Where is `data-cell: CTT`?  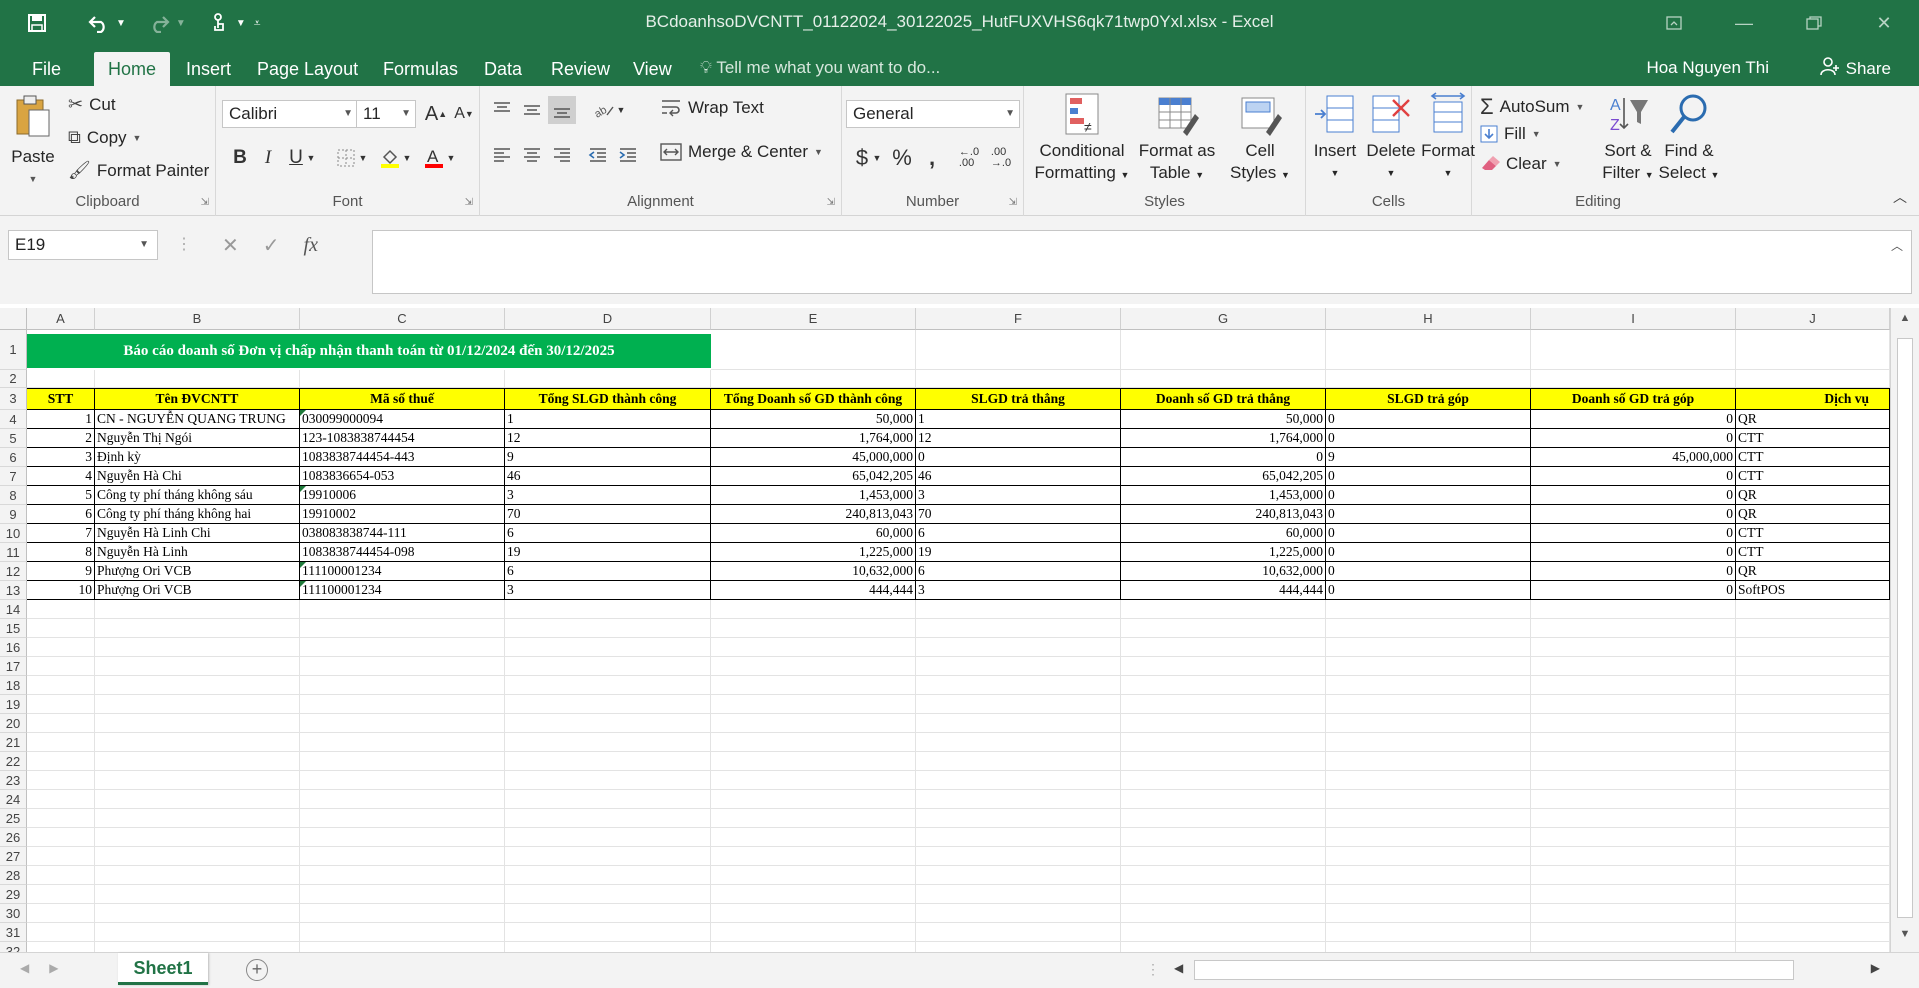 data-cell: CTT is located at coordinates (1813, 533).